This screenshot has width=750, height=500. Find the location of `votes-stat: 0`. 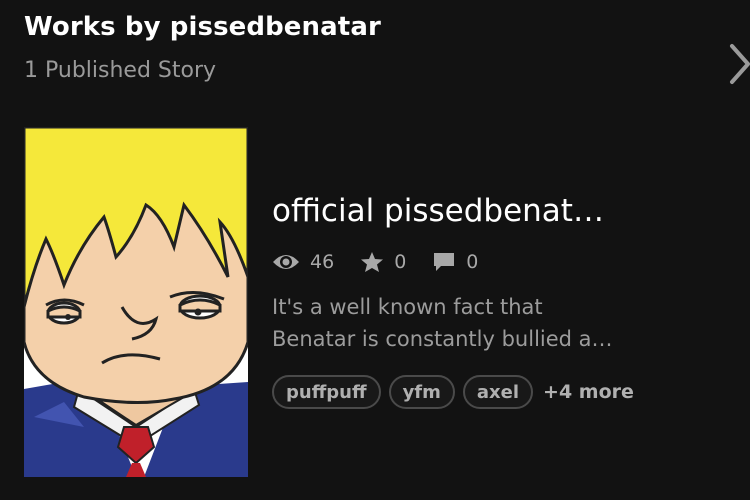

votes-stat: 0 is located at coordinates (383, 262).